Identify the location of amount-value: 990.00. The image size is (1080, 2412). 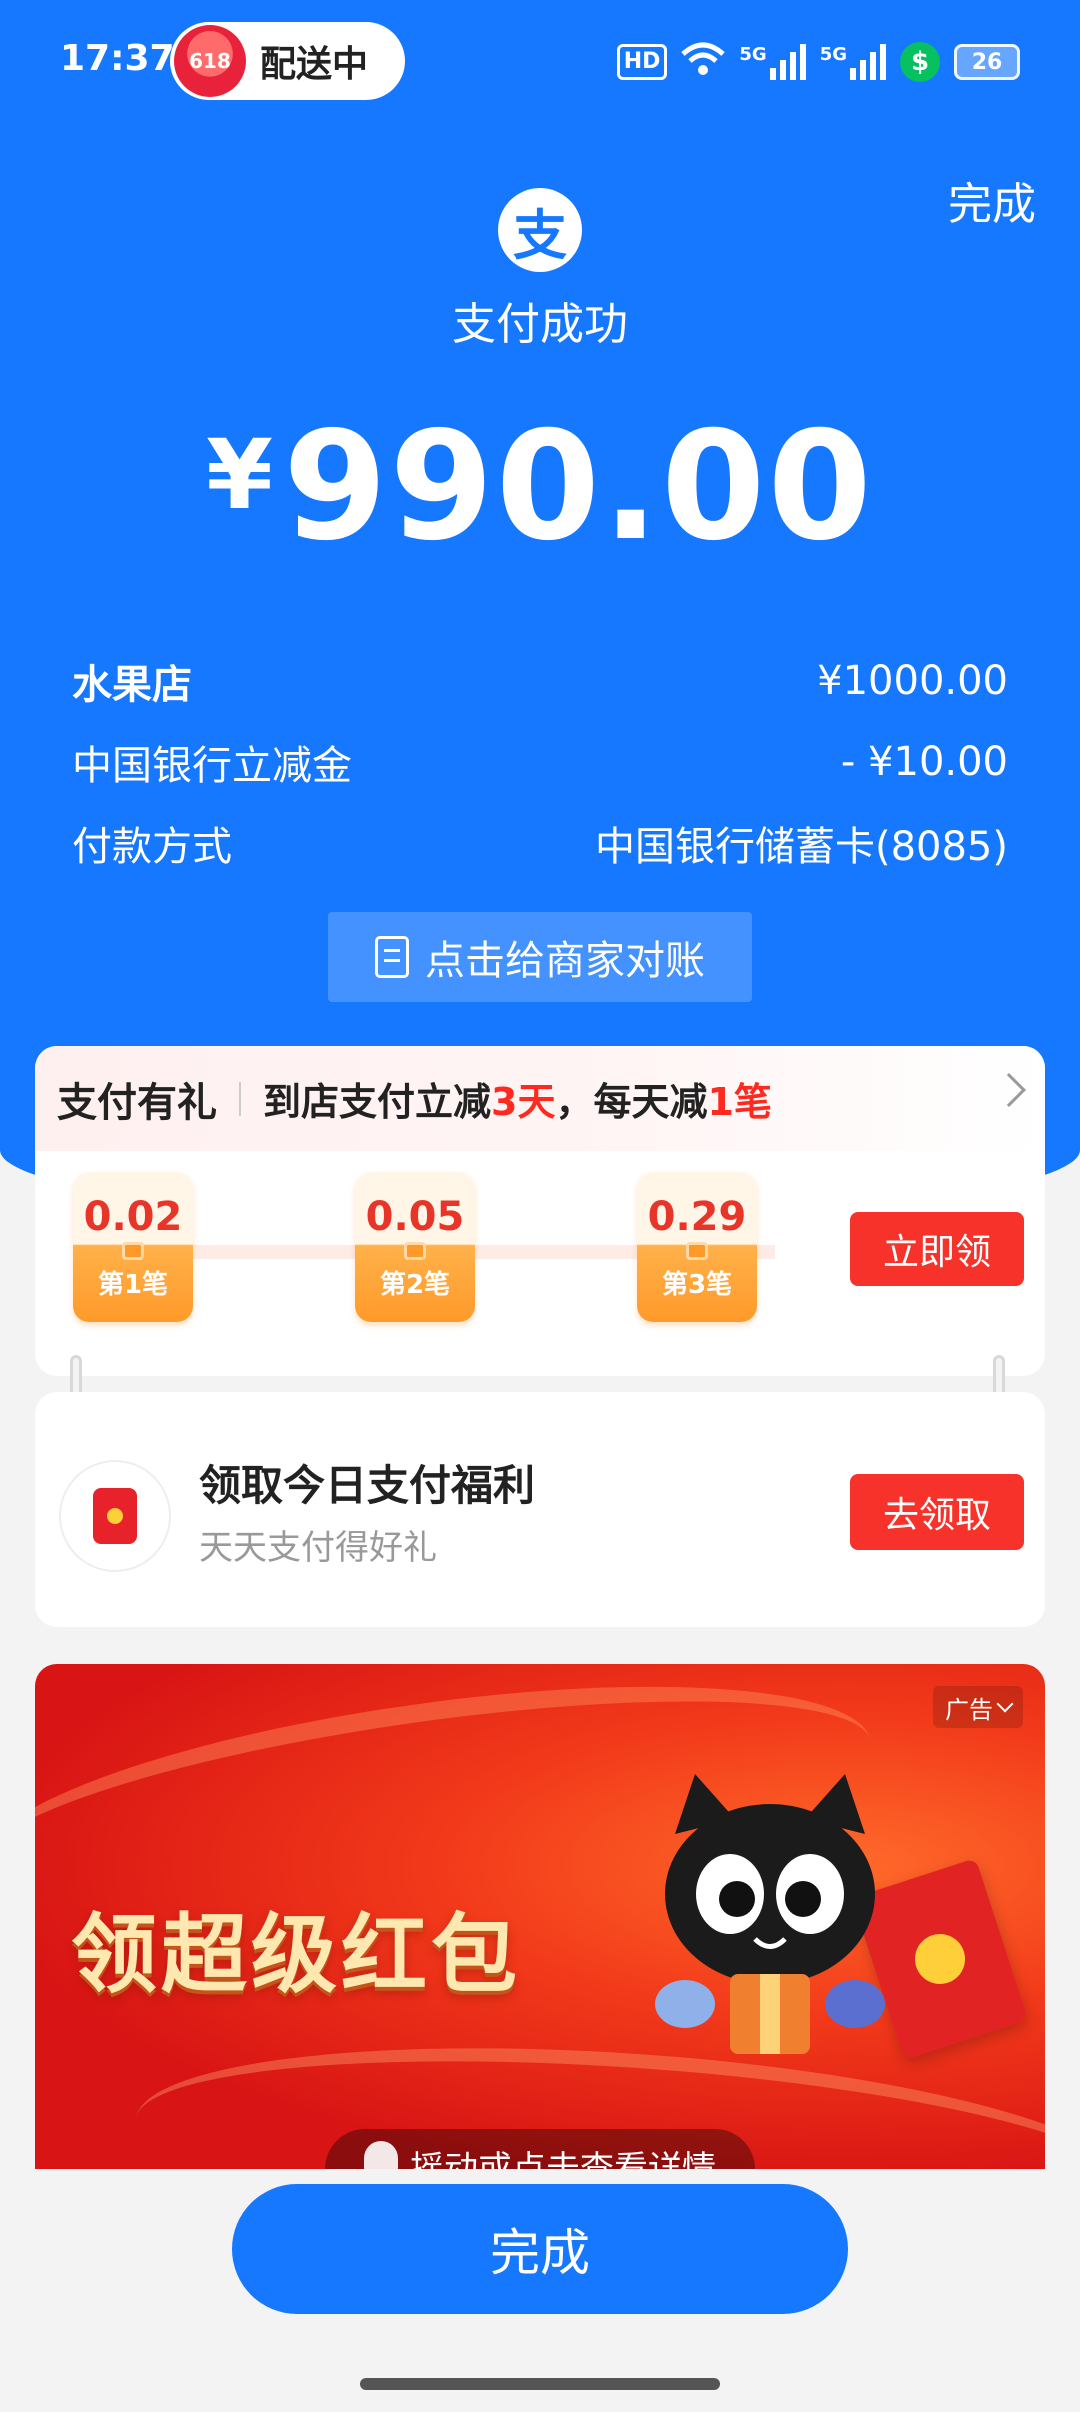
(578, 487).